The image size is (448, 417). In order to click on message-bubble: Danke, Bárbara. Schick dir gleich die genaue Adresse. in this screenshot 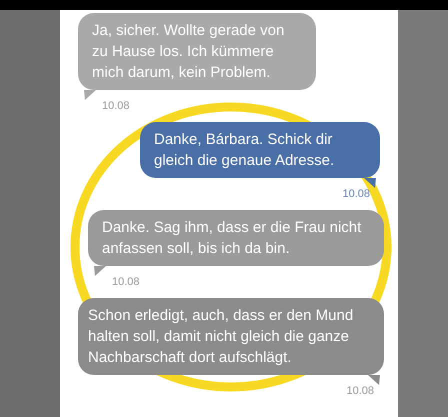, I will do `click(260, 150)`.